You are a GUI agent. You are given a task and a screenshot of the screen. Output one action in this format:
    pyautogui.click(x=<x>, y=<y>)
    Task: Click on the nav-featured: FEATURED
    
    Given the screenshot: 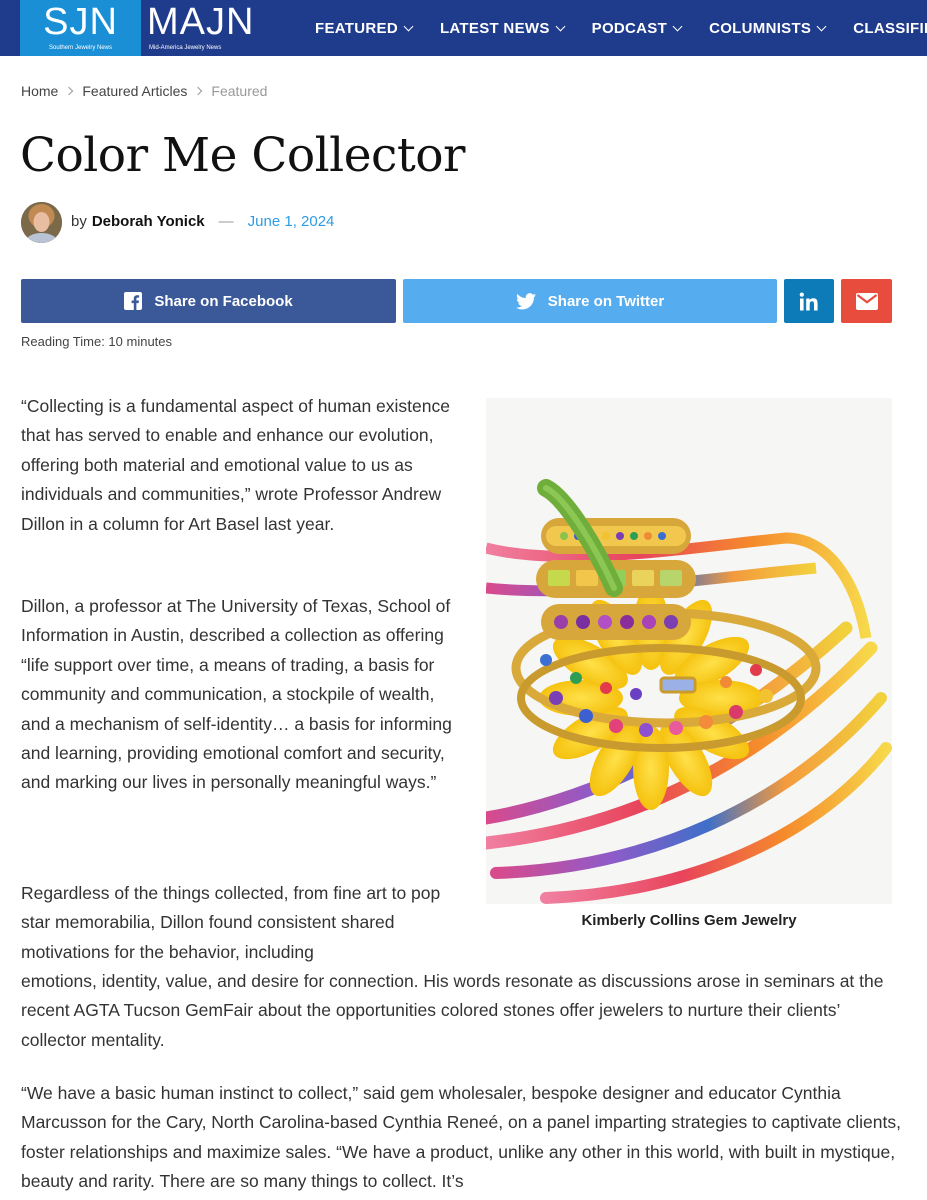 What is the action you would take?
    pyautogui.click(x=364, y=28)
    